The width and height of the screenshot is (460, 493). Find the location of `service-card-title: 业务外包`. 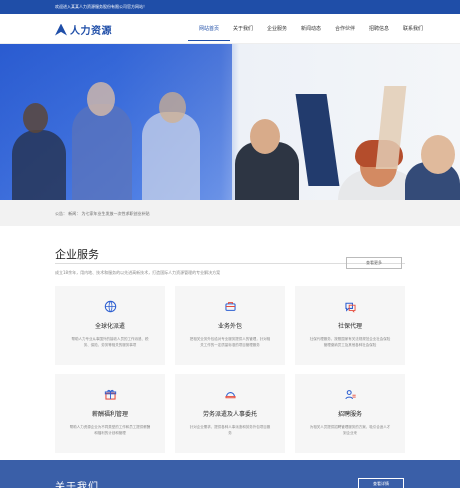

service-card-title: 业务外包 is located at coordinates (229, 326).